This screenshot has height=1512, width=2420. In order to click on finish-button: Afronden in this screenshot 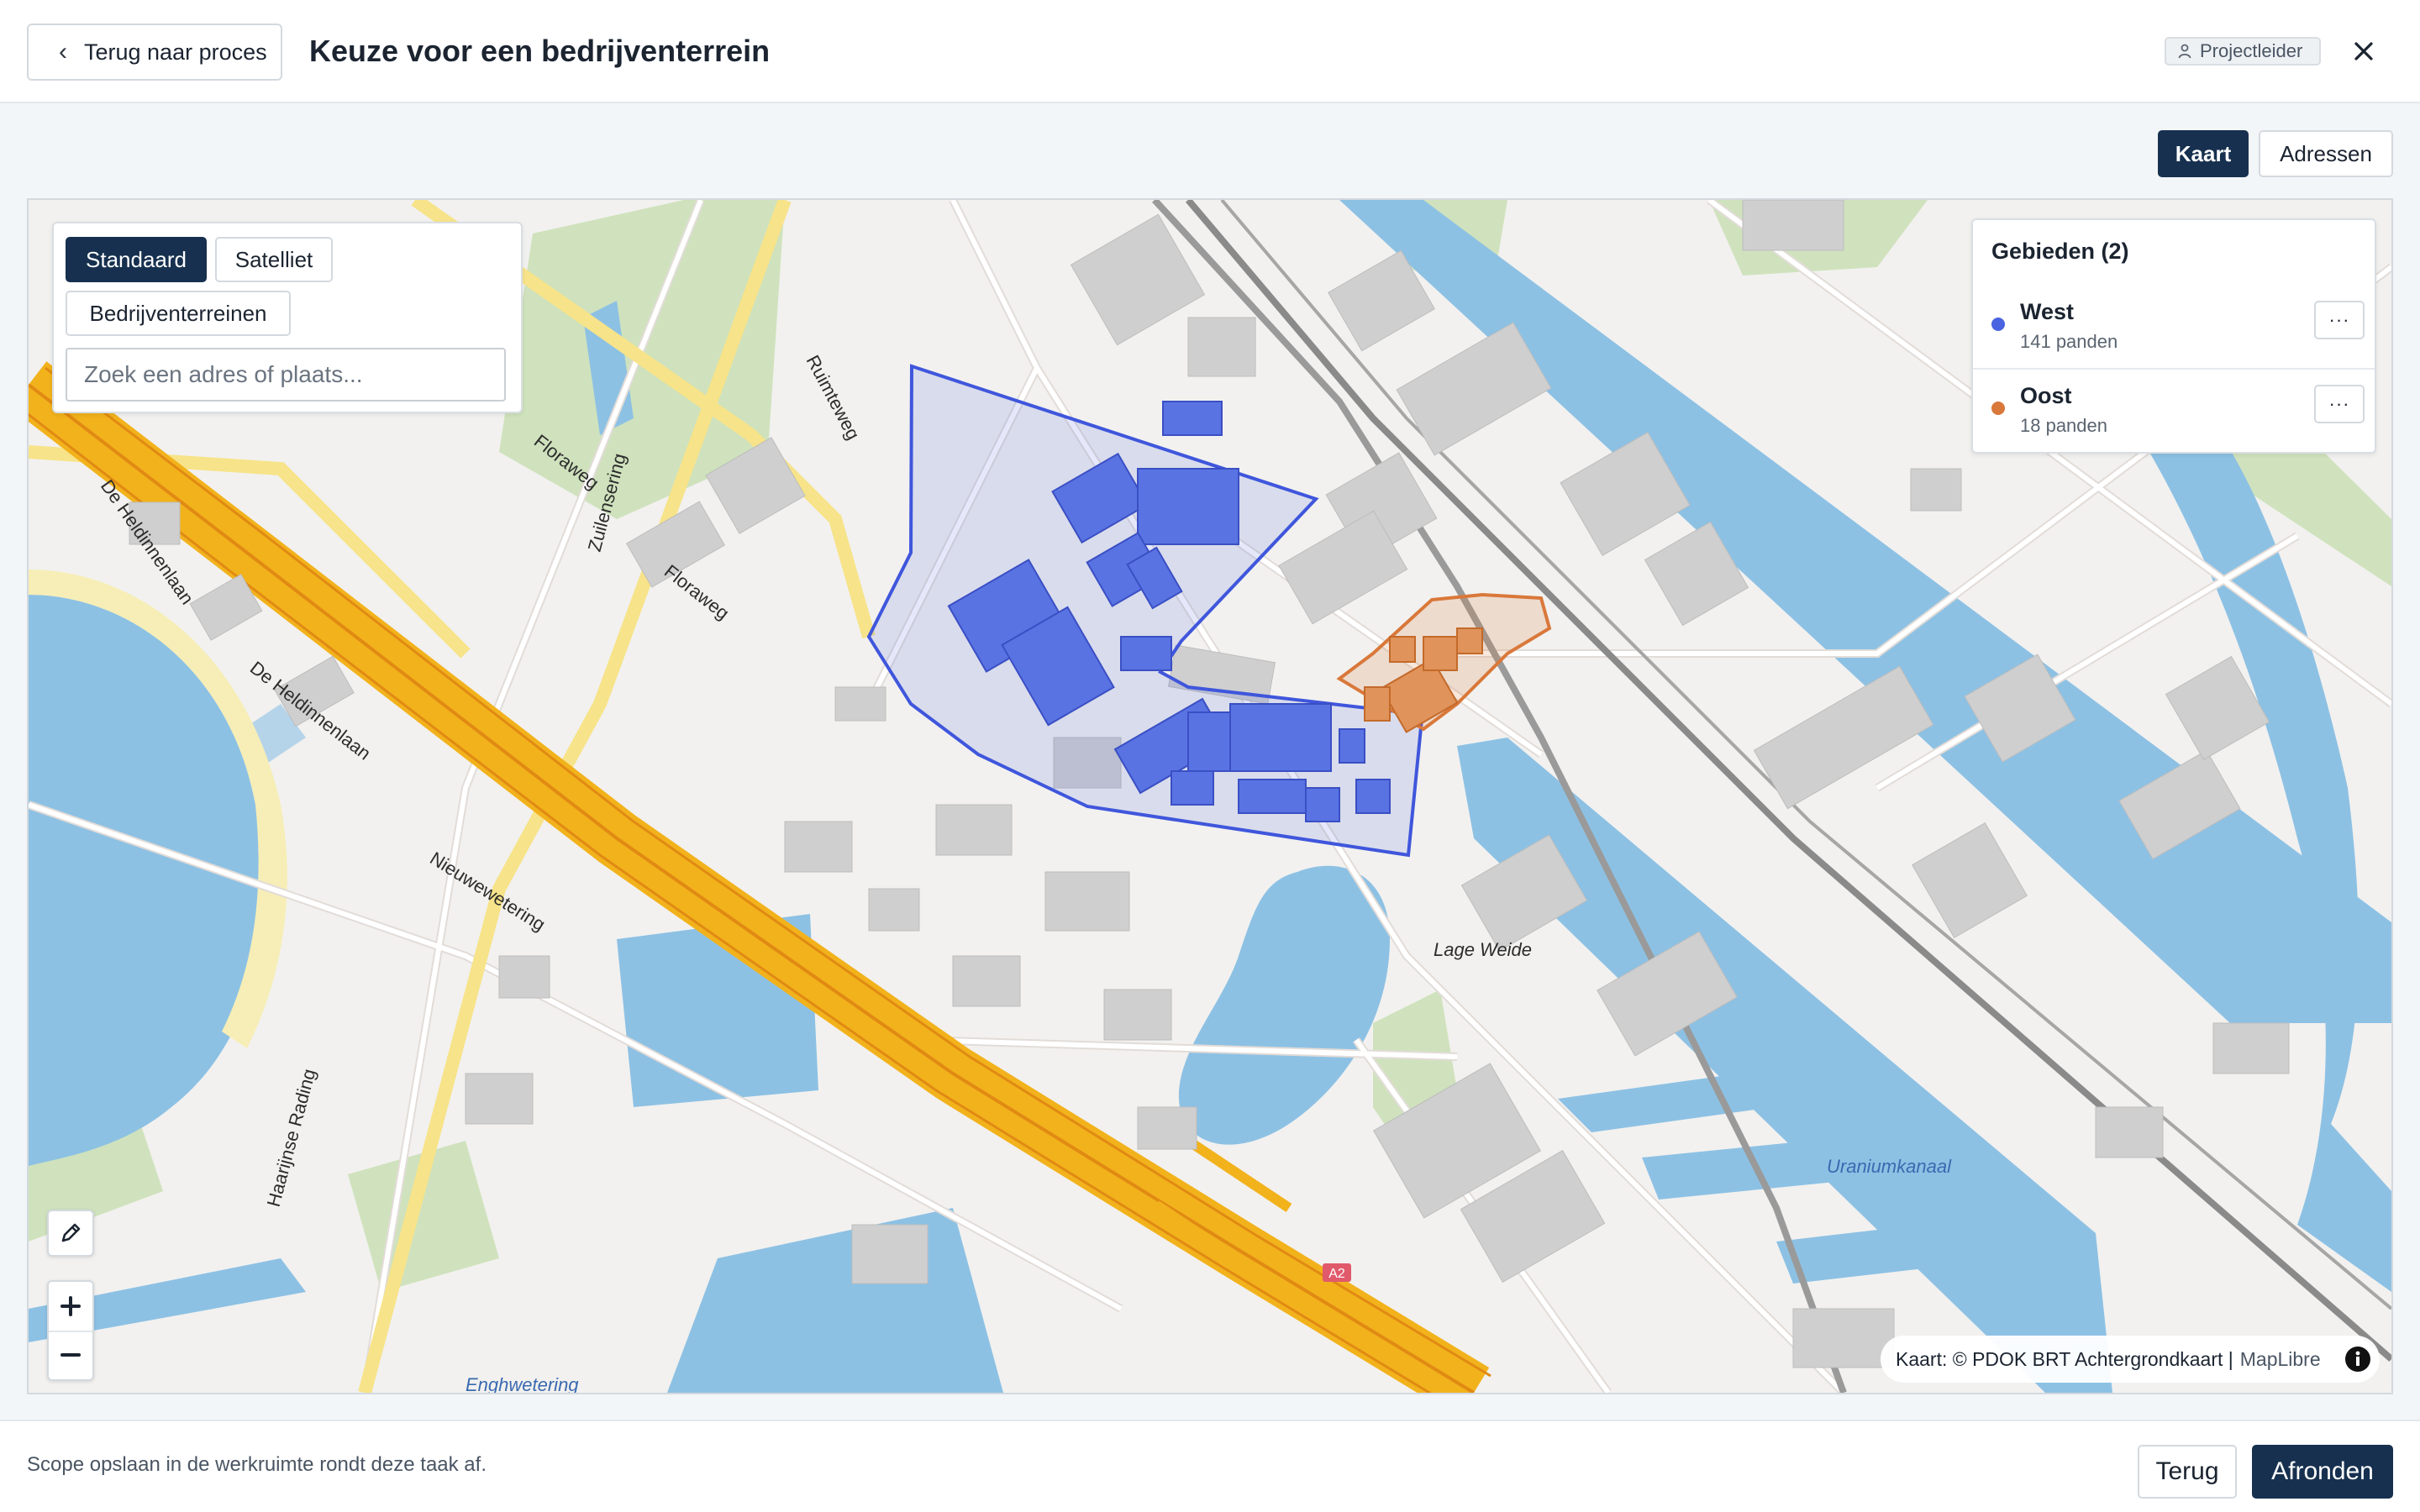, I will do `click(2323, 1472)`.